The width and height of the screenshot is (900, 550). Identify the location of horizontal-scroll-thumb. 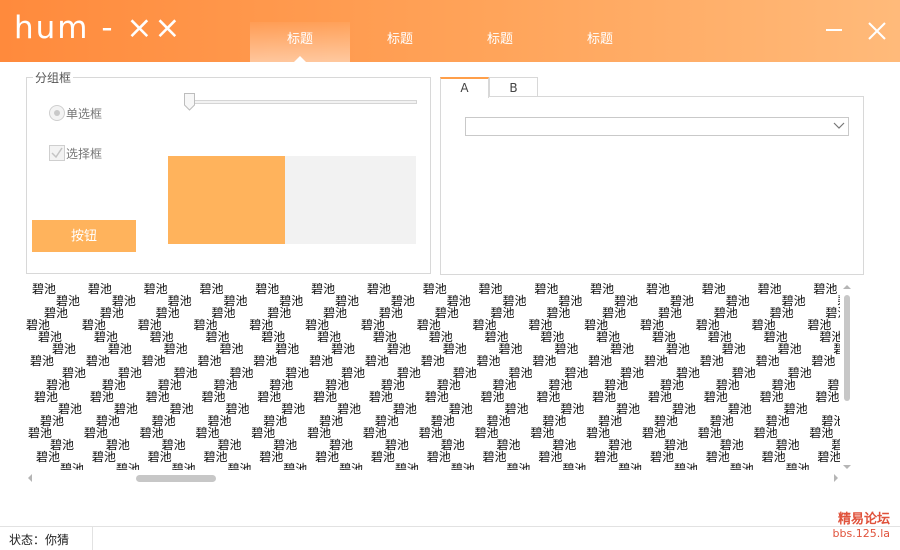
(176, 478).